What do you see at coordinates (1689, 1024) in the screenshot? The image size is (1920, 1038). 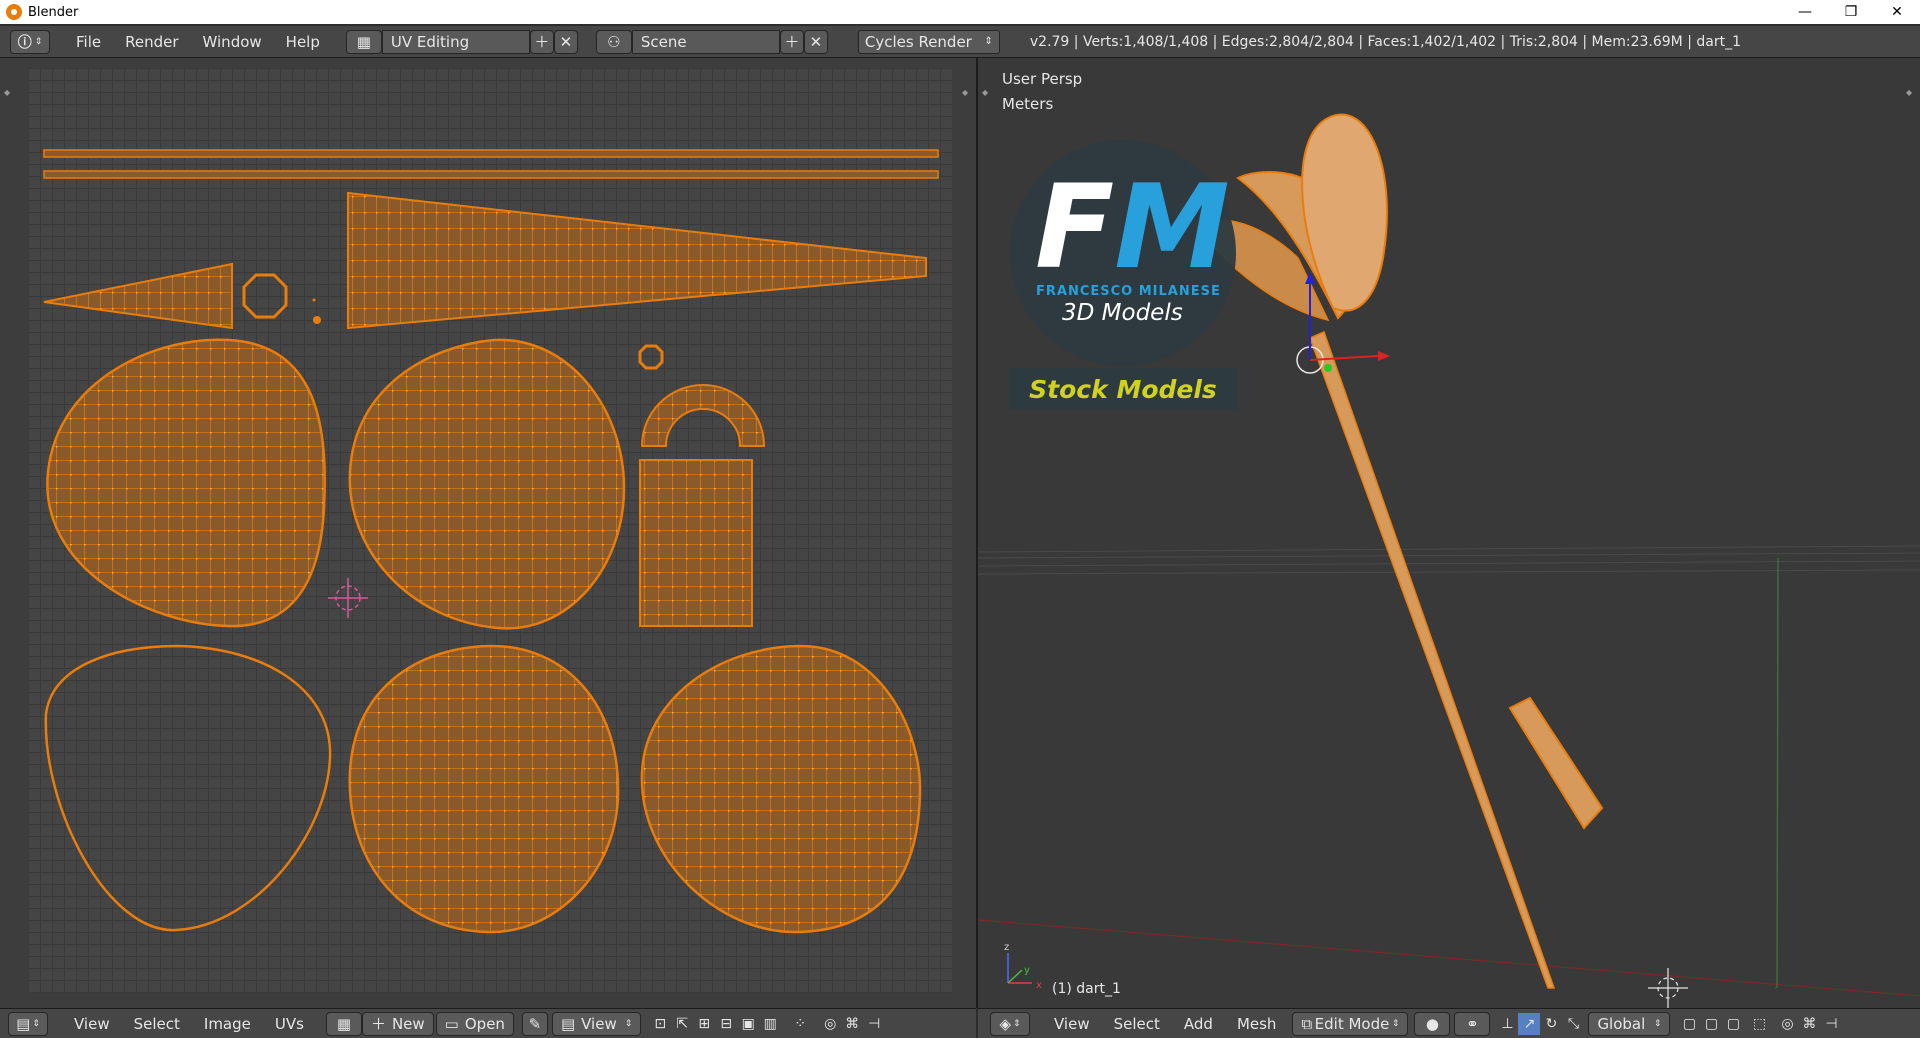 I see `layer-1-icon: ▢` at bounding box center [1689, 1024].